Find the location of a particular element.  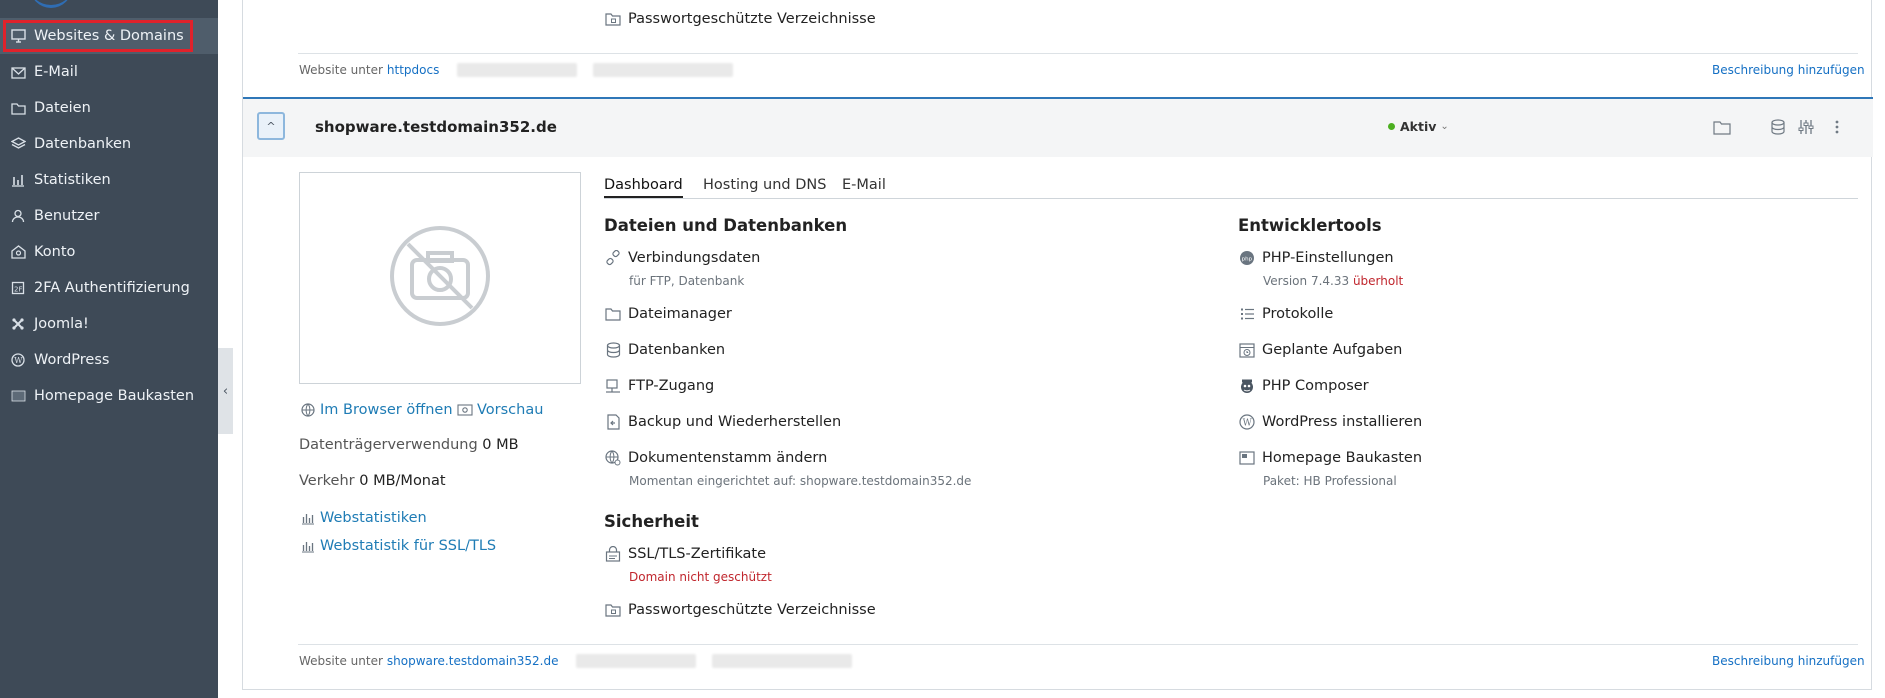

globe-icon is located at coordinates (308, 410).